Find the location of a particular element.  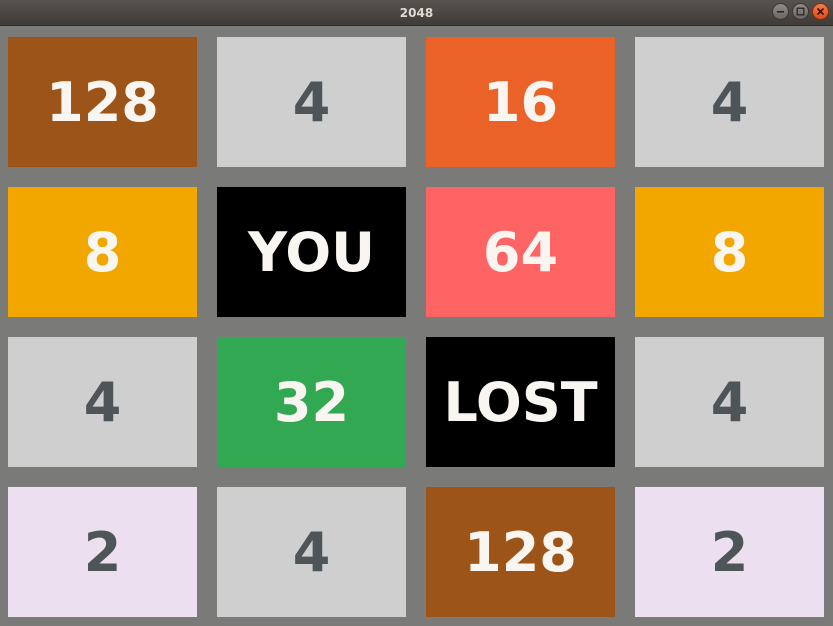

window-title: 2048 is located at coordinates (416, 13).